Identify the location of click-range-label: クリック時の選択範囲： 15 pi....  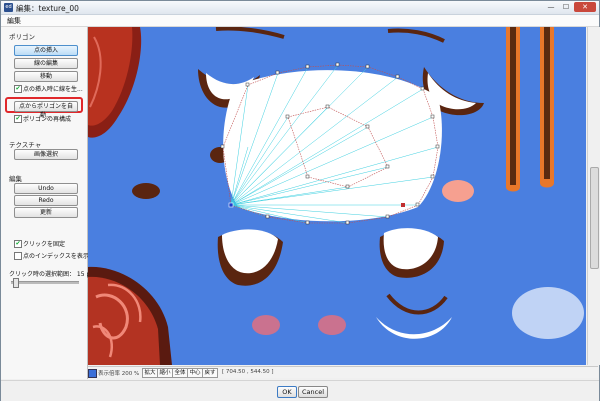
(53, 274).